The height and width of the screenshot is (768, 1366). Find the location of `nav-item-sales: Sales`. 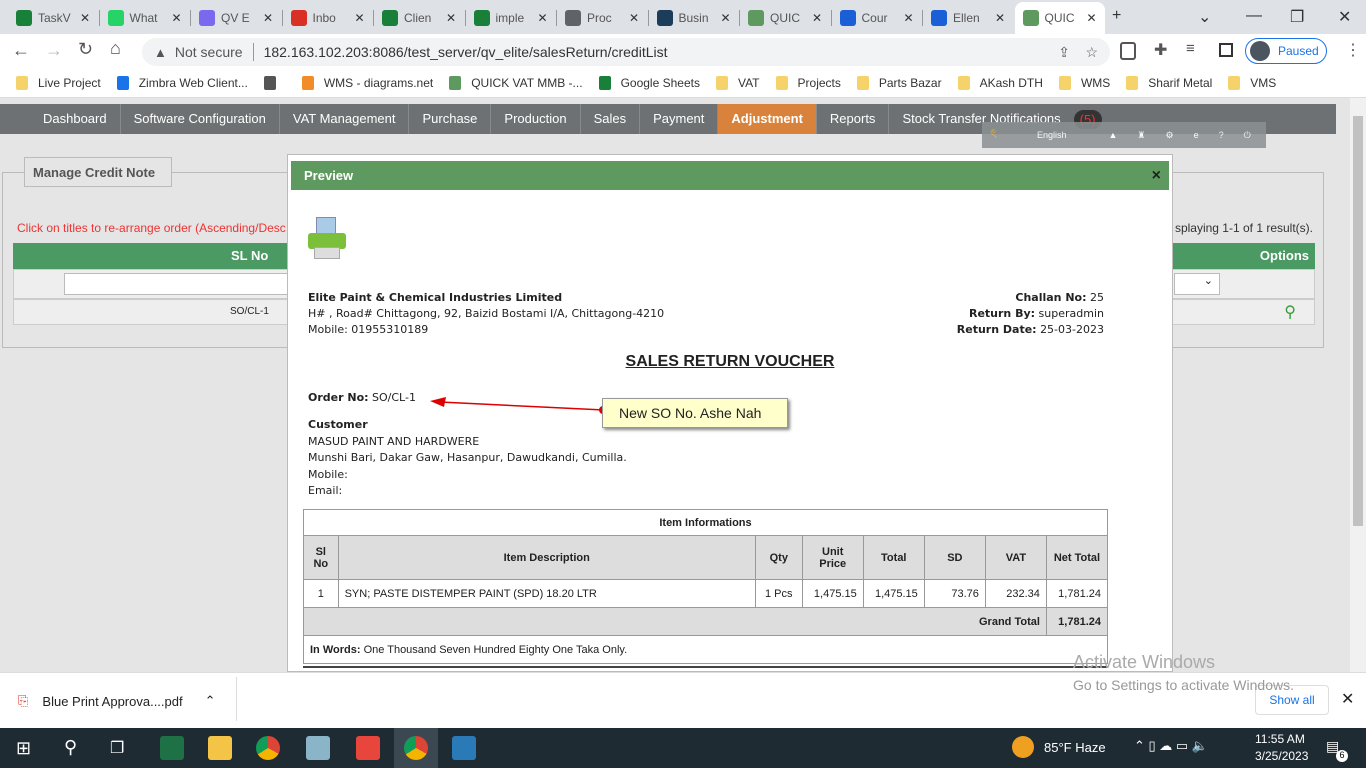

nav-item-sales: Sales is located at coordinates (611, 119).